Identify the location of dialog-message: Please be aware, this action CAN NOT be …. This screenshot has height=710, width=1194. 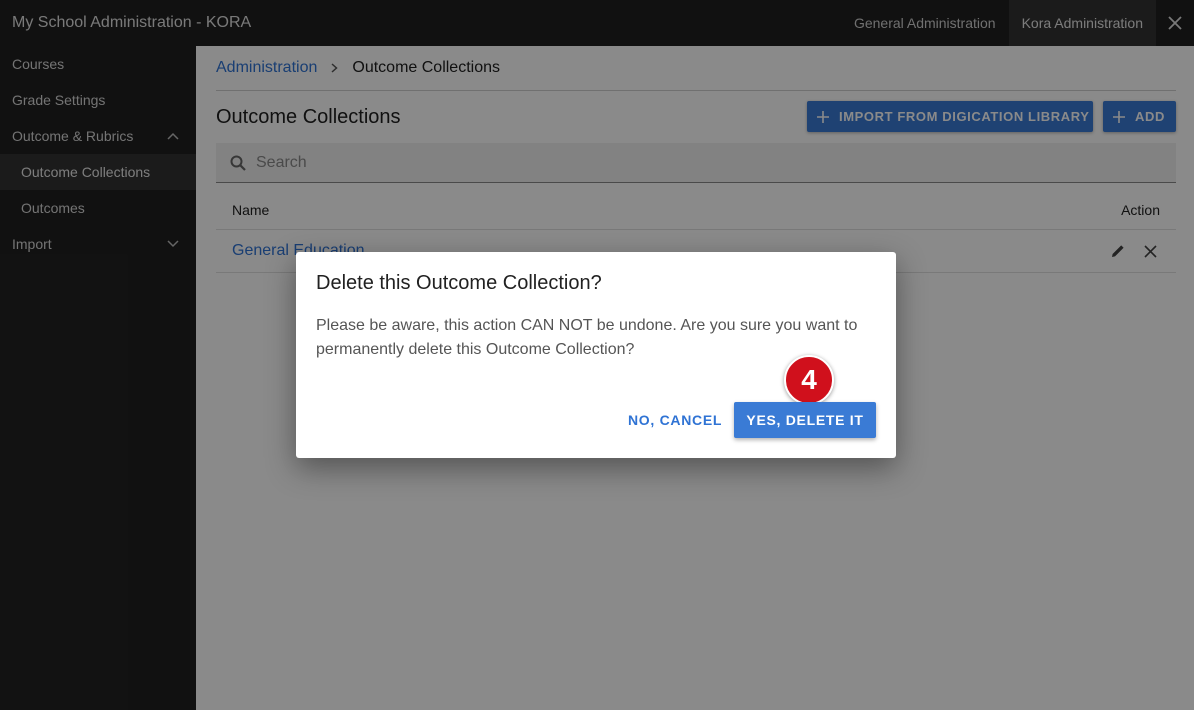
(587, 337).